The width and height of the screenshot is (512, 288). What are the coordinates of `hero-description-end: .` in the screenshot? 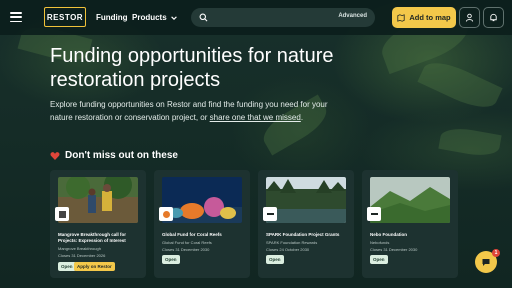 It's located at (302, 117).